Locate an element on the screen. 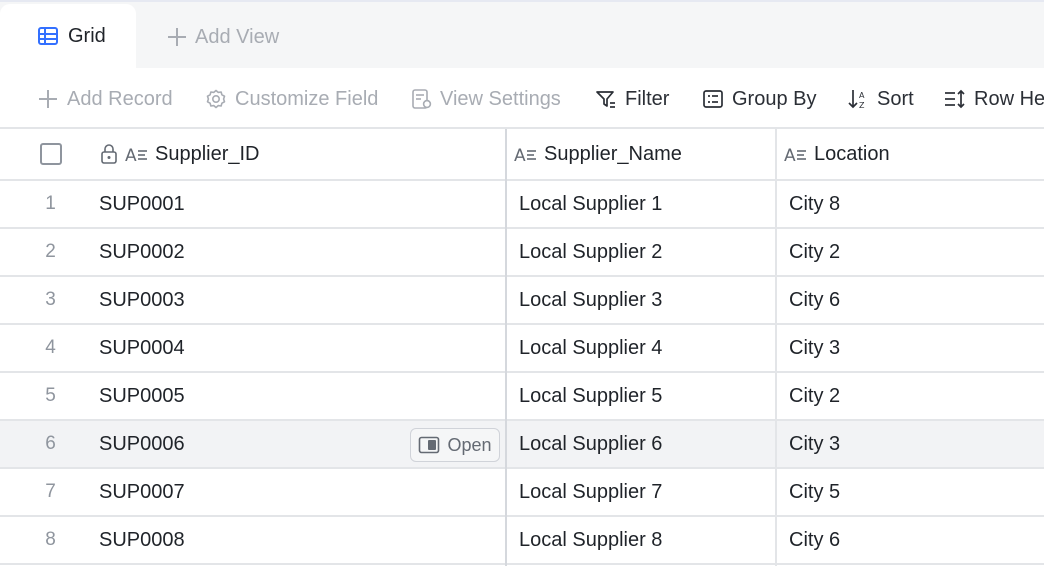 The height and width of the screenshot is (582, 1044). group-by-icon is located at coordinates (713, 99).